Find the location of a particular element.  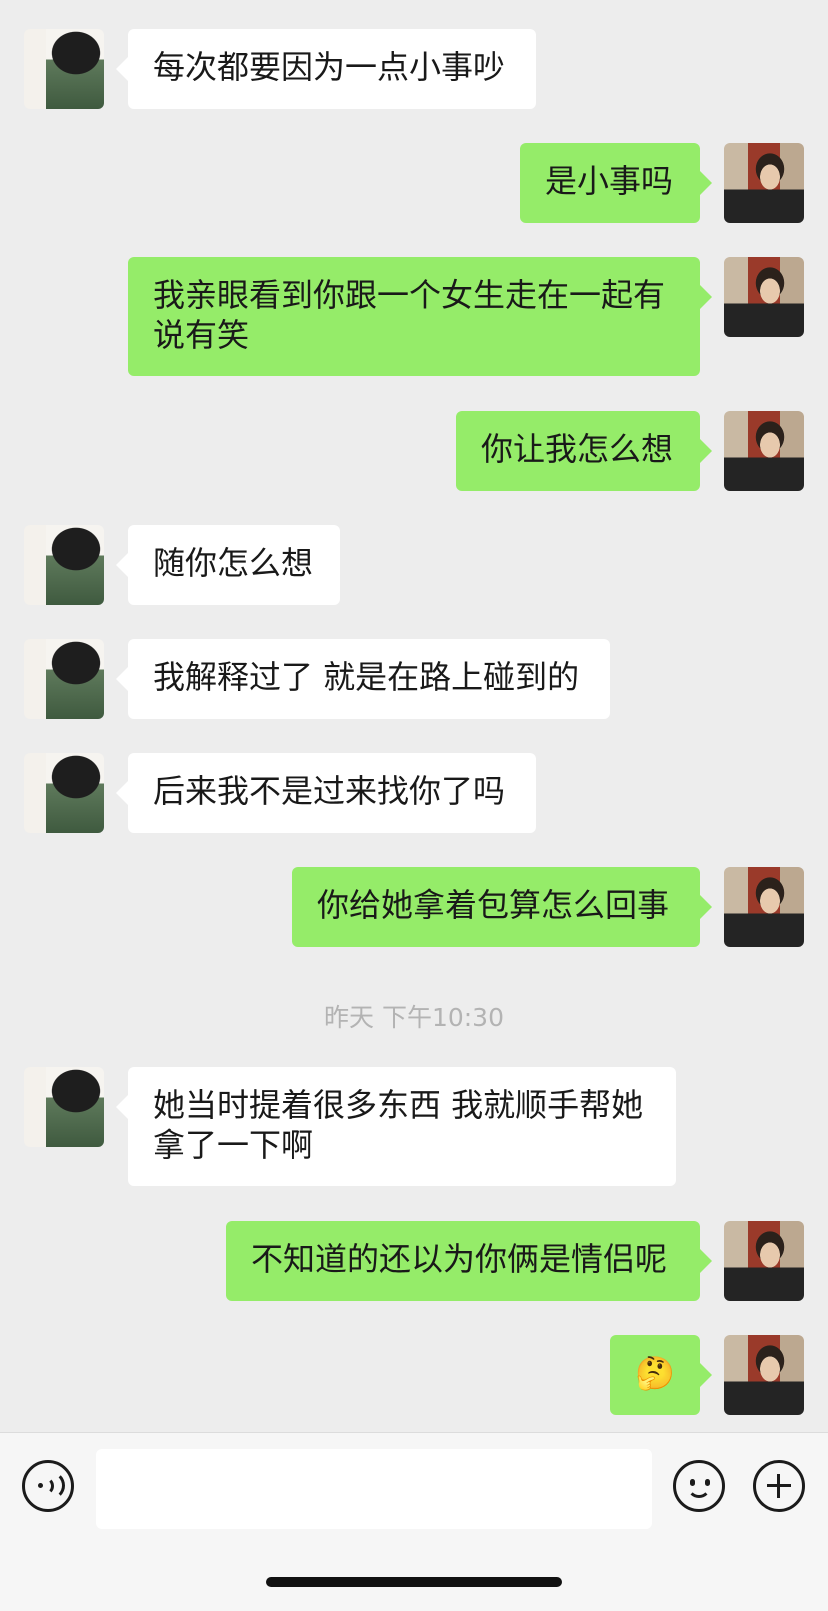

emoji-icon is located at coordinates (699, 1486).